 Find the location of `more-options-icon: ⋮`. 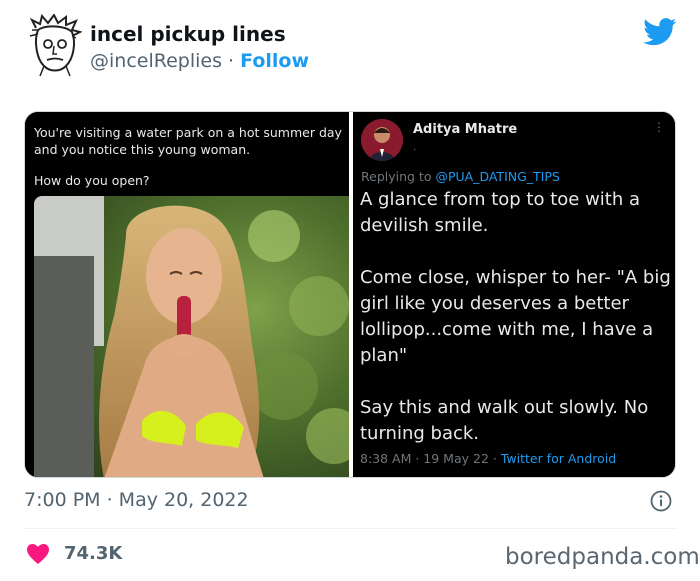

more-options-icon: ⋮ is located at coordinates (659, 127).